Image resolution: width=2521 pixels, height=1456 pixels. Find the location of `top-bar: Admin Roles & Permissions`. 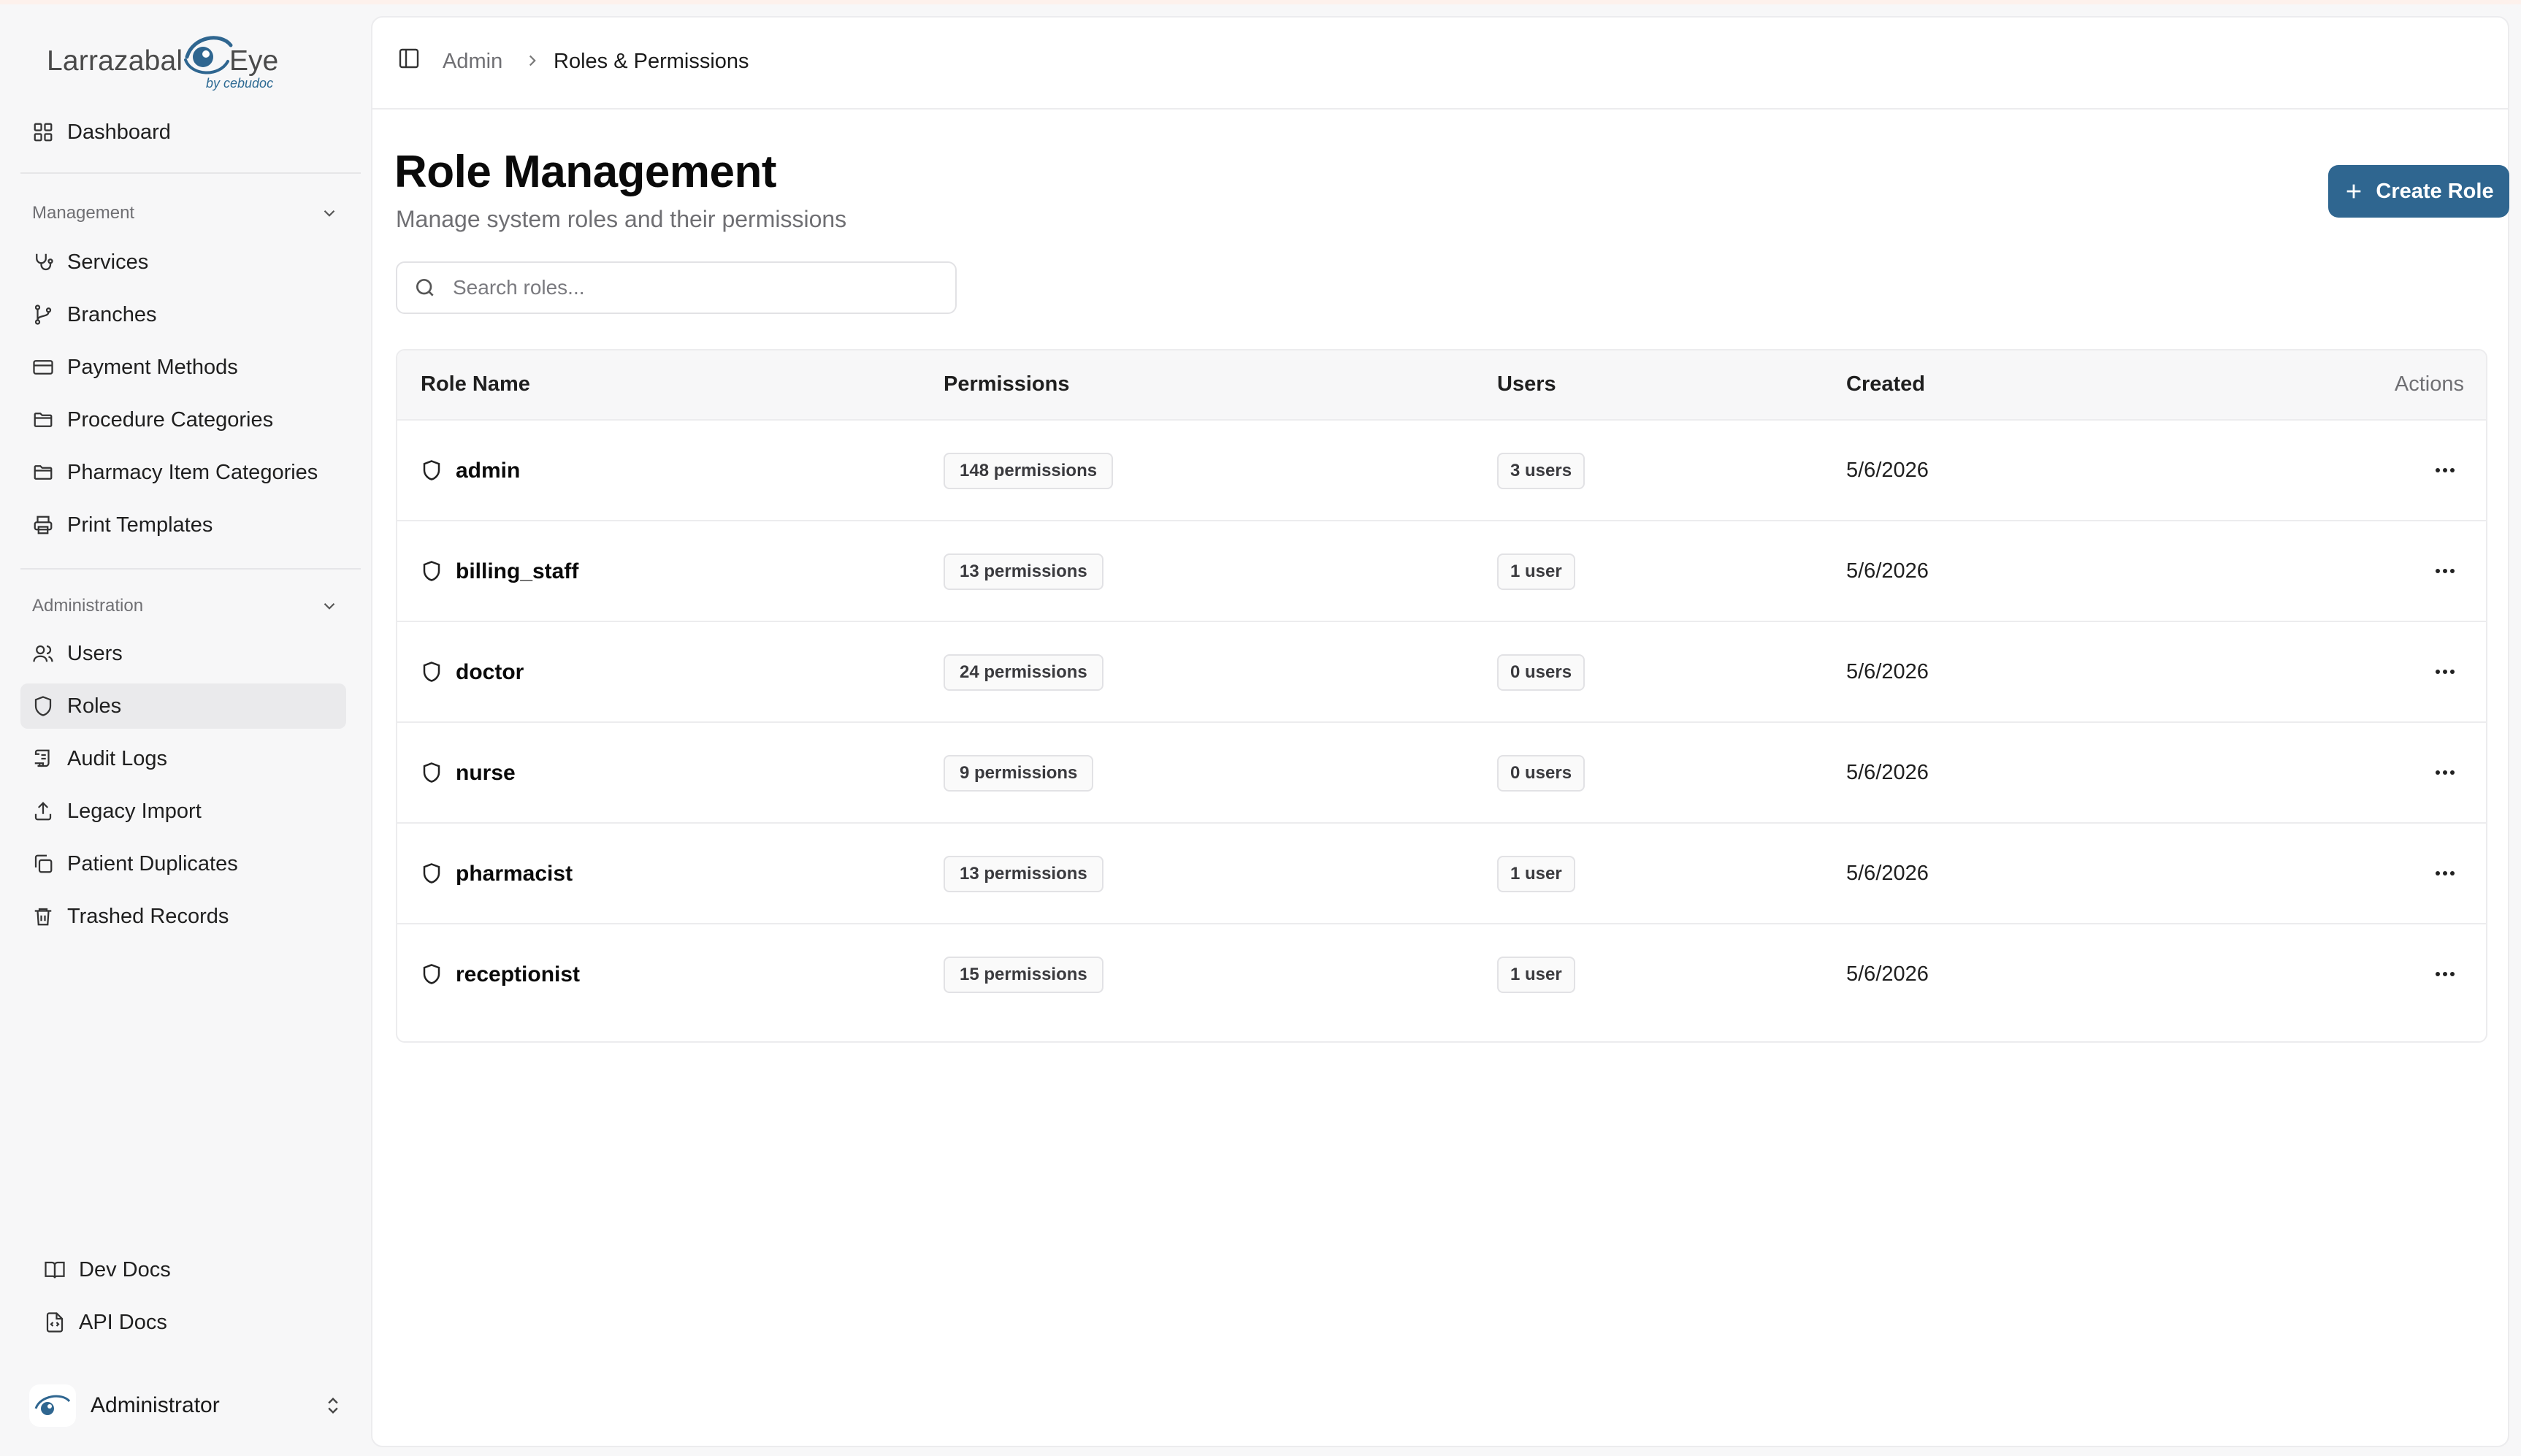

top-bar: Admin Roles & Permissions is located at coordinates (1440, 64).